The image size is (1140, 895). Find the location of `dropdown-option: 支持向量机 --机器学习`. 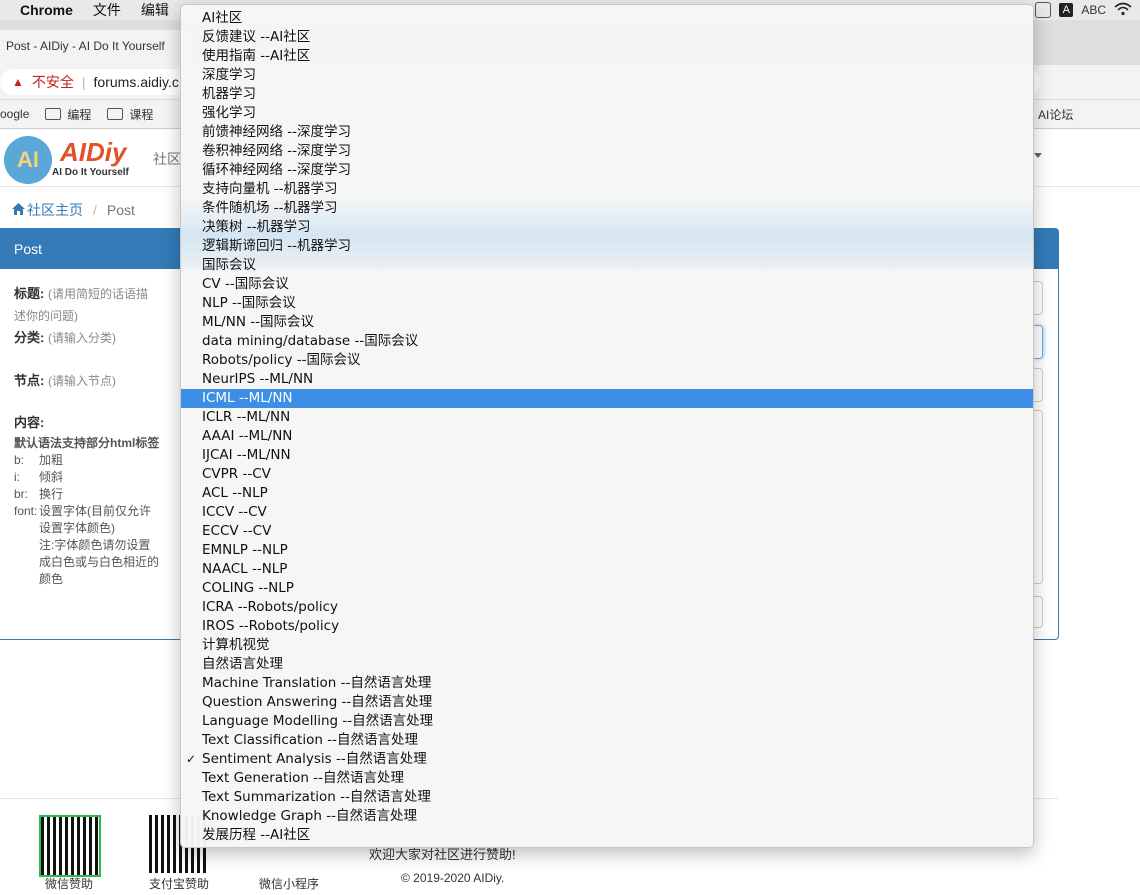

dropdown-option: 支持向量机 --机器学习 is located at coordinates (607, 189).